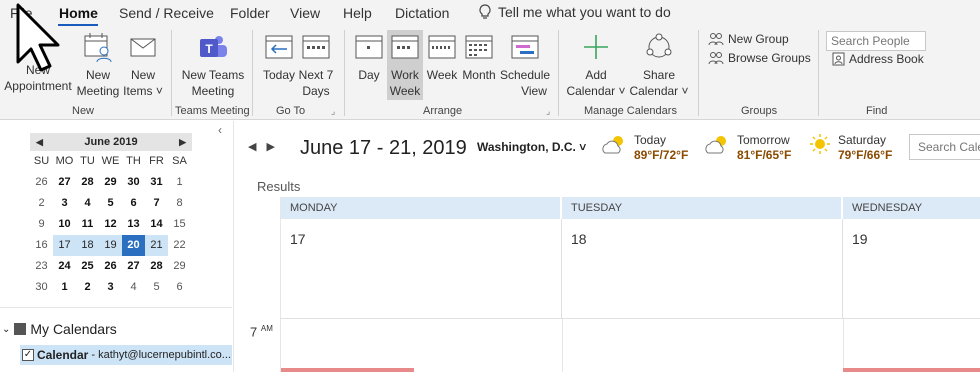 This screenshot has width=980, height=372. Describe the element at coordinates (748, 39) in the screenshot. I see `new-group-button: New Group` at that location.